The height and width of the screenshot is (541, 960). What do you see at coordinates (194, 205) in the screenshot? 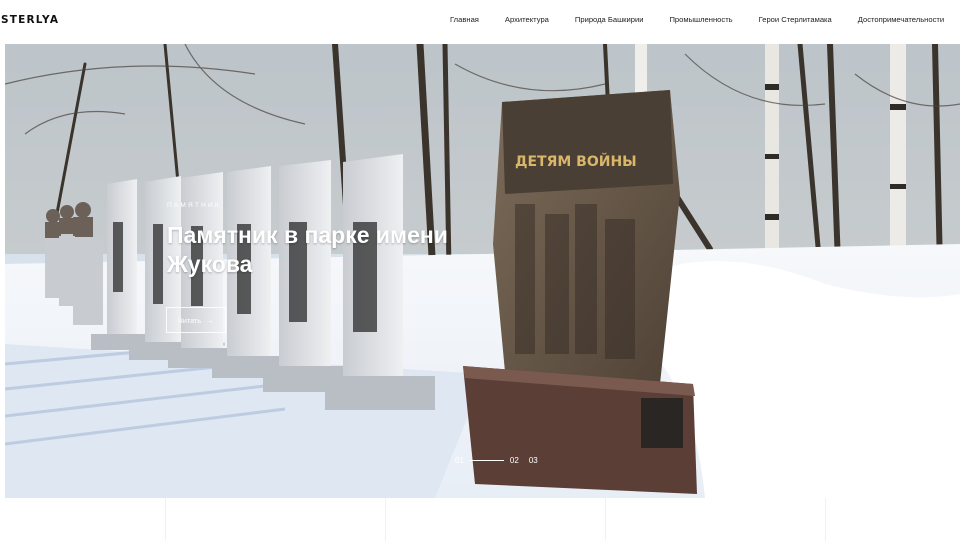
I see `hero-eyebrow: ПАМЯТНИК` at bounding box center [194, 205].